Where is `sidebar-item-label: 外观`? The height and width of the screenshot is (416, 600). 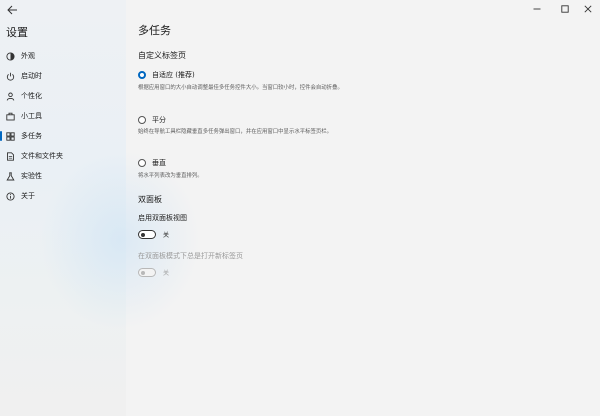
sidebar-item-label: 外观 is located at coordinates (28, 56).